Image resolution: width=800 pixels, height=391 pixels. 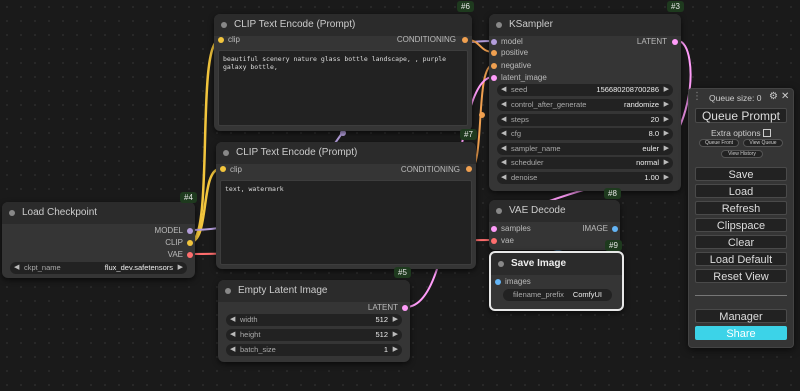 I want to click on queue-front-button: Queue Front, so click(x=719, y=143).